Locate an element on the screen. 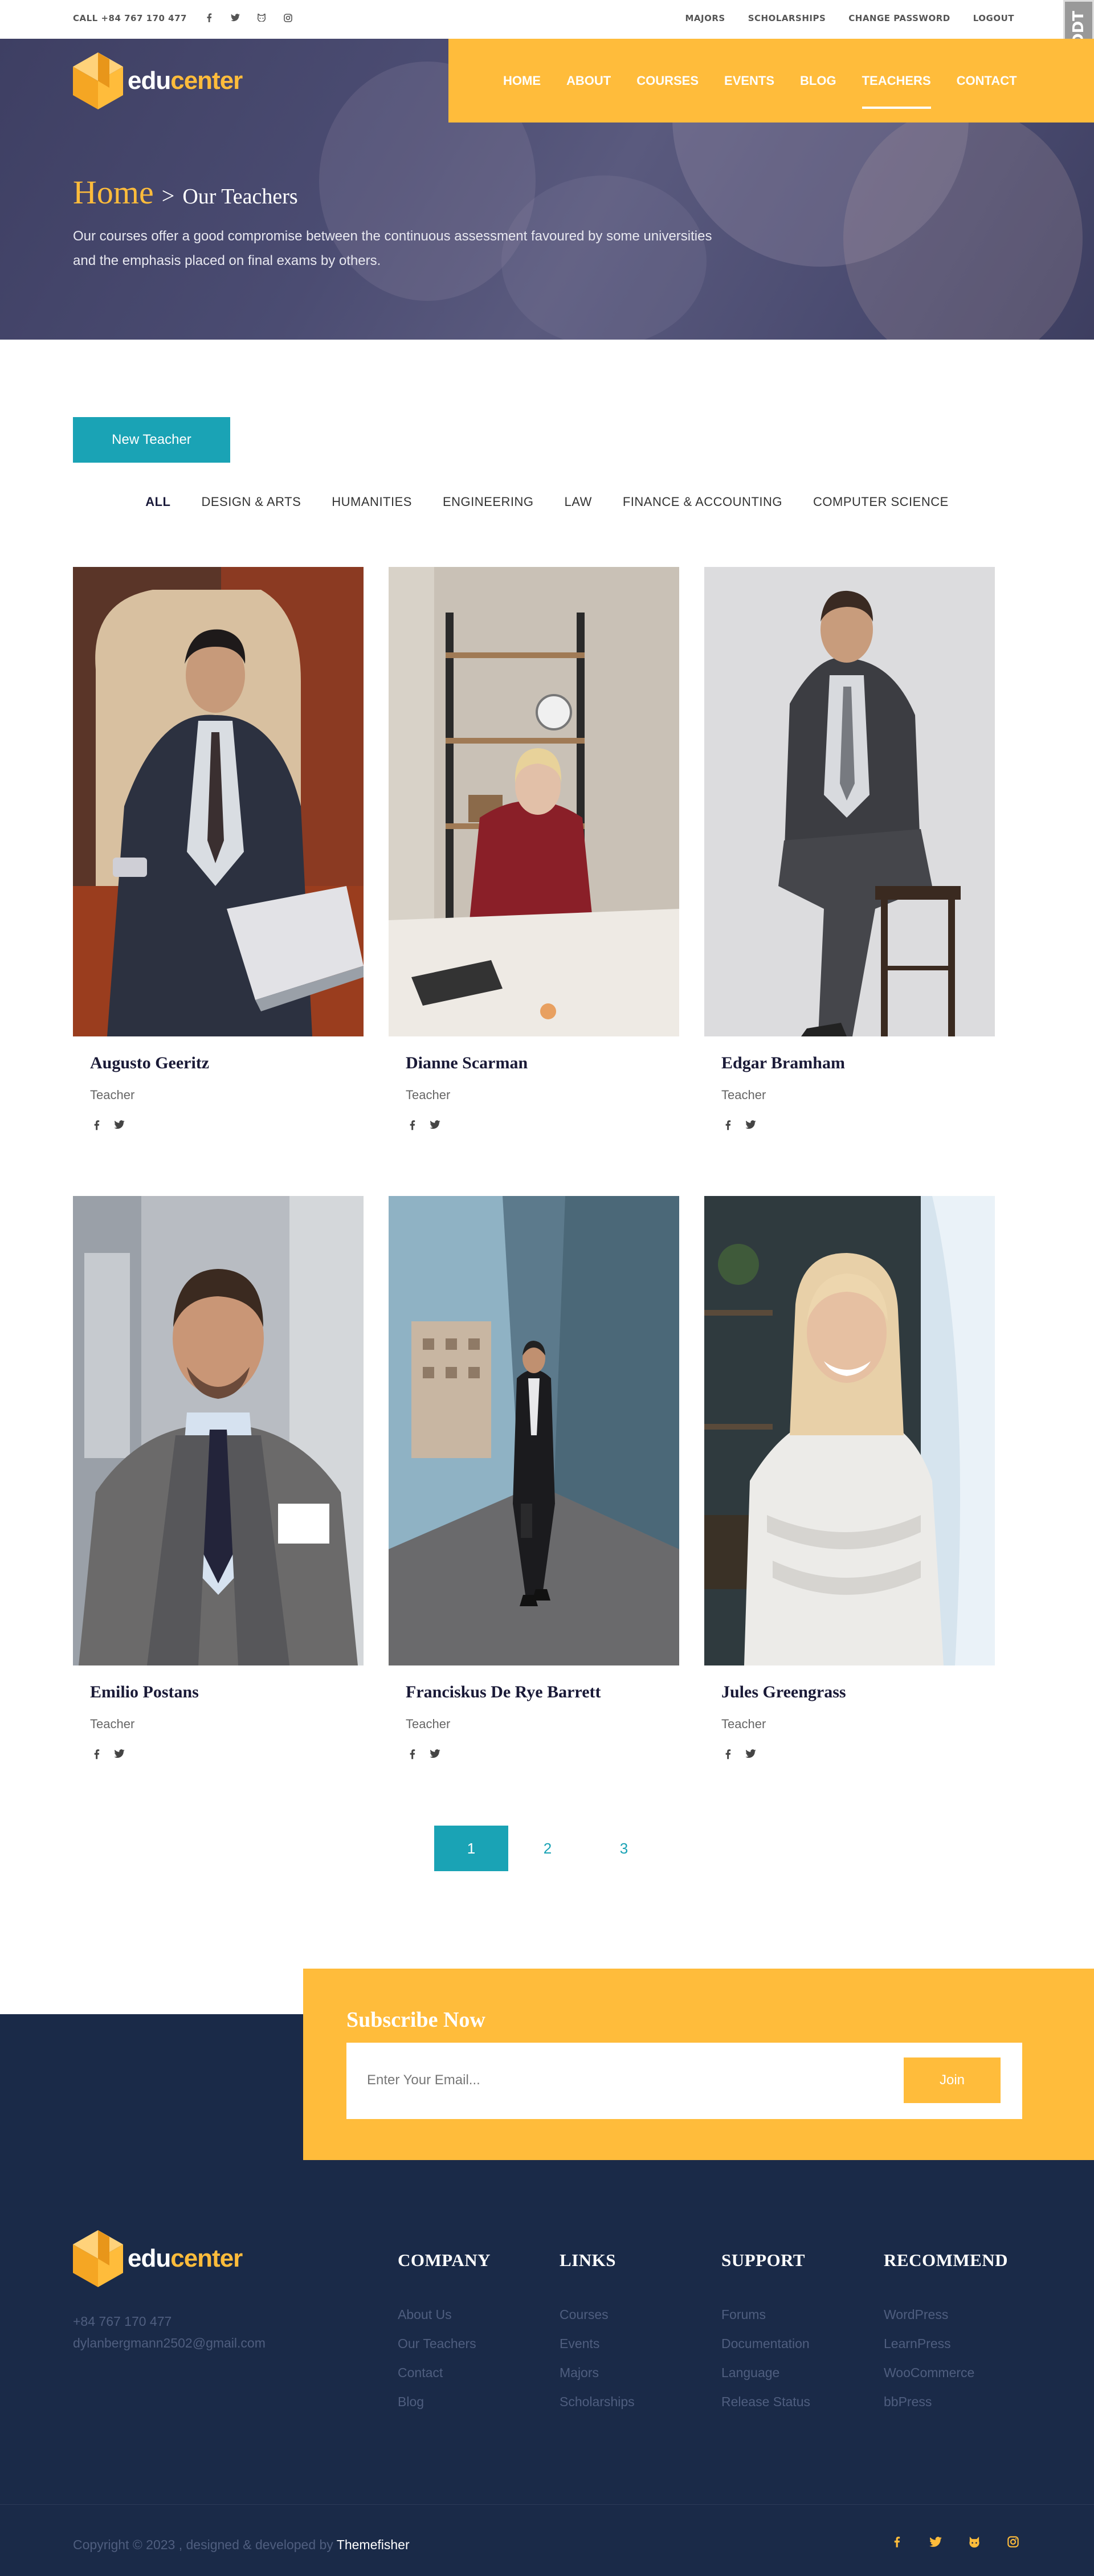 This screenshot has width=1094, height=2576. footer-column-title: SUPPORT is located at coordinates (763, 2260).